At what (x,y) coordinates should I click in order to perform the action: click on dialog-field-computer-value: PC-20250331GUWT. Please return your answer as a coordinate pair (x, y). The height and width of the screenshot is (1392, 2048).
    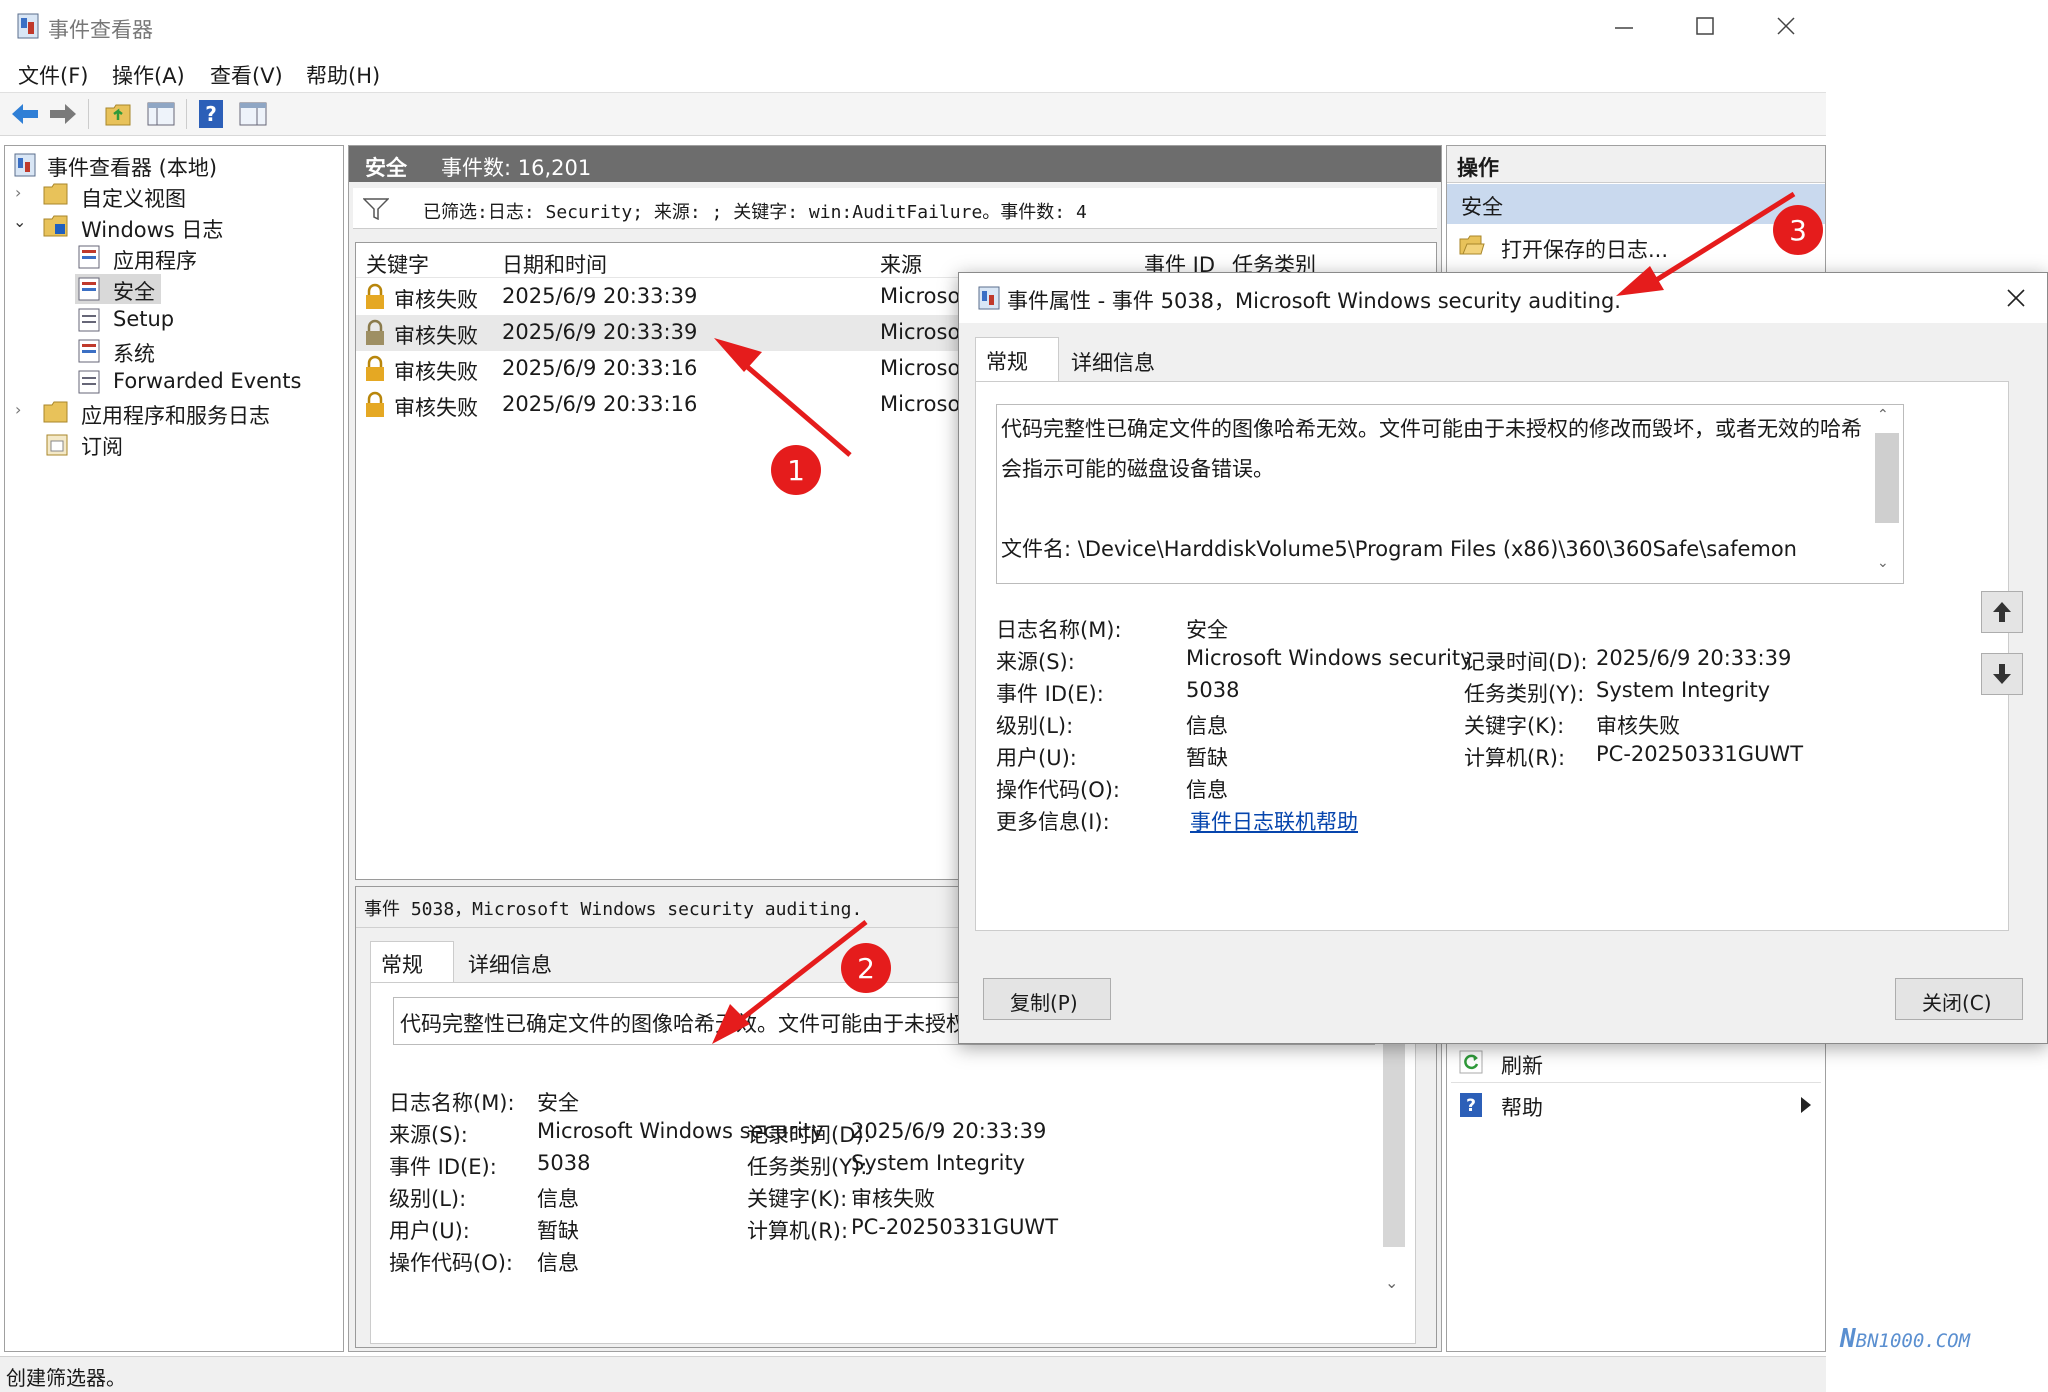
    Looking at the image, I should click on (1700, 754).